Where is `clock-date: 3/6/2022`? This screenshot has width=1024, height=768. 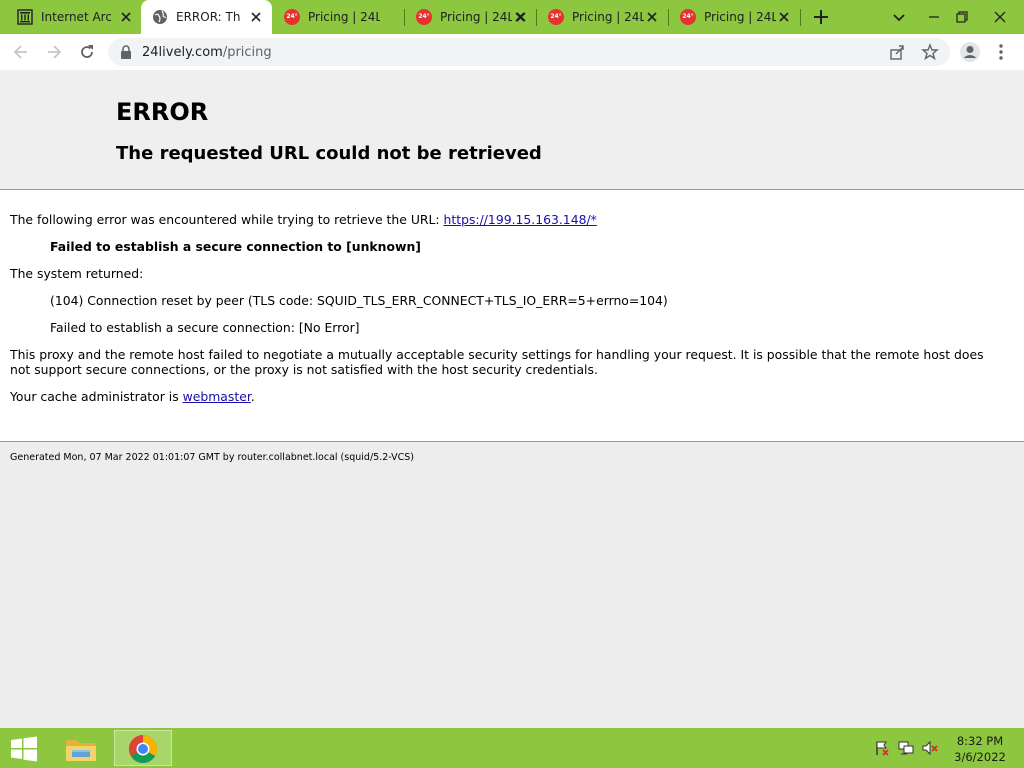 clock-date: 3/6/2022 is located at coordinates (980, 757).